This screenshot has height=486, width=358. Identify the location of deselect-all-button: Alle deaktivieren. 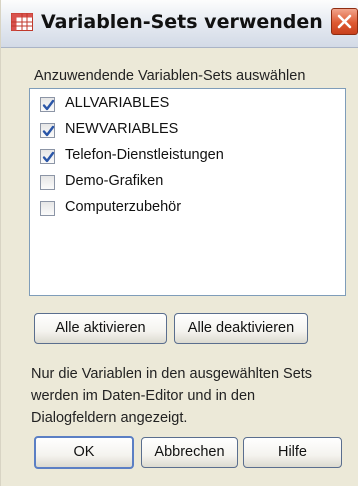
(241, 328).